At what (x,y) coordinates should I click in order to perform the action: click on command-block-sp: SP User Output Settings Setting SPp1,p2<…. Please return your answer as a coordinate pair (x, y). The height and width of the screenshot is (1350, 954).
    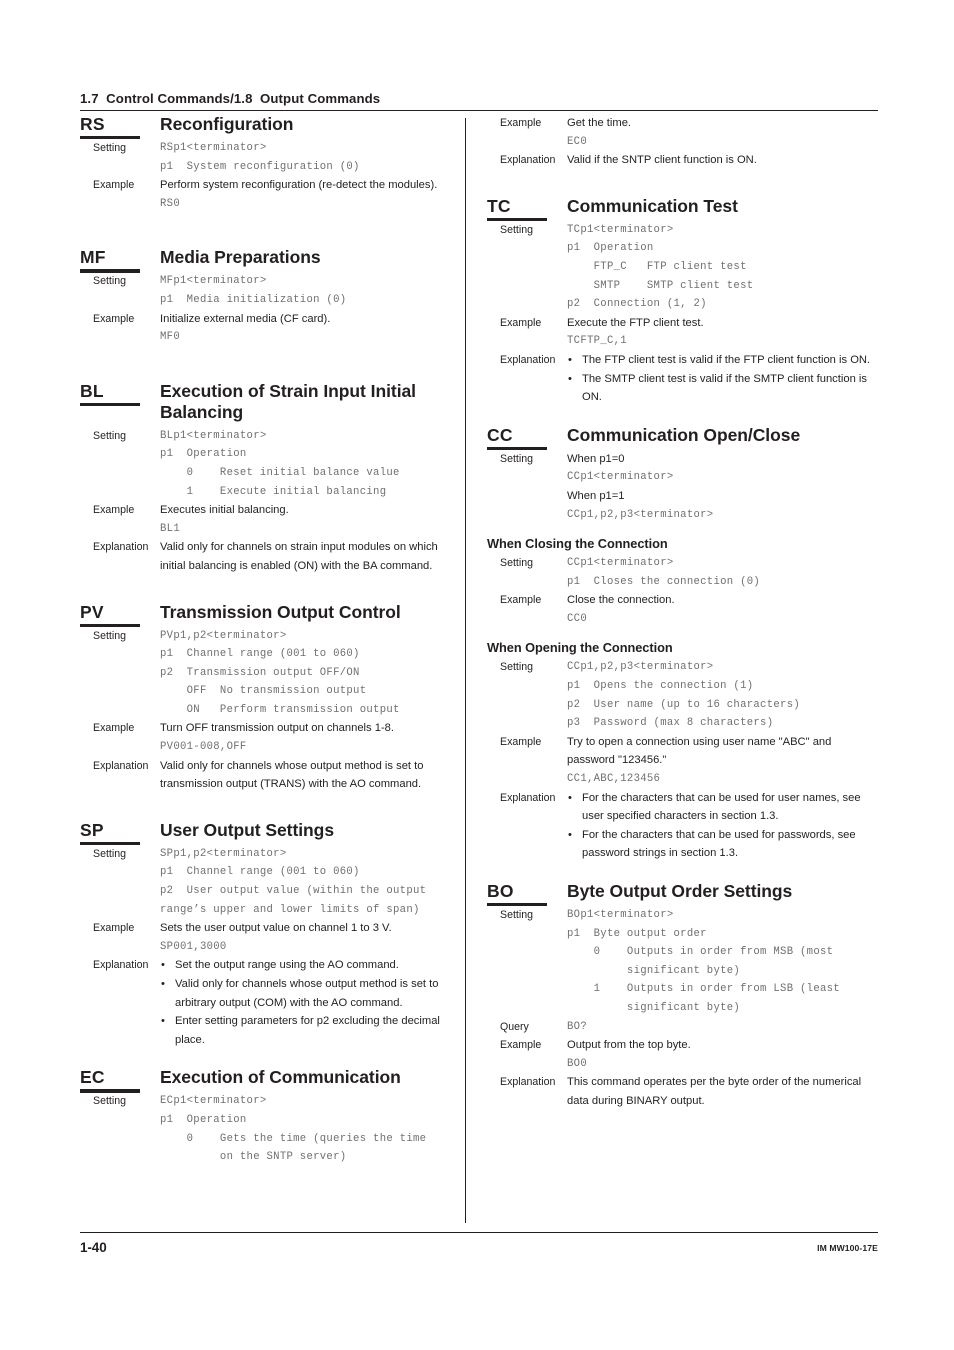
    Looking at the image, I should click on (272, 935).